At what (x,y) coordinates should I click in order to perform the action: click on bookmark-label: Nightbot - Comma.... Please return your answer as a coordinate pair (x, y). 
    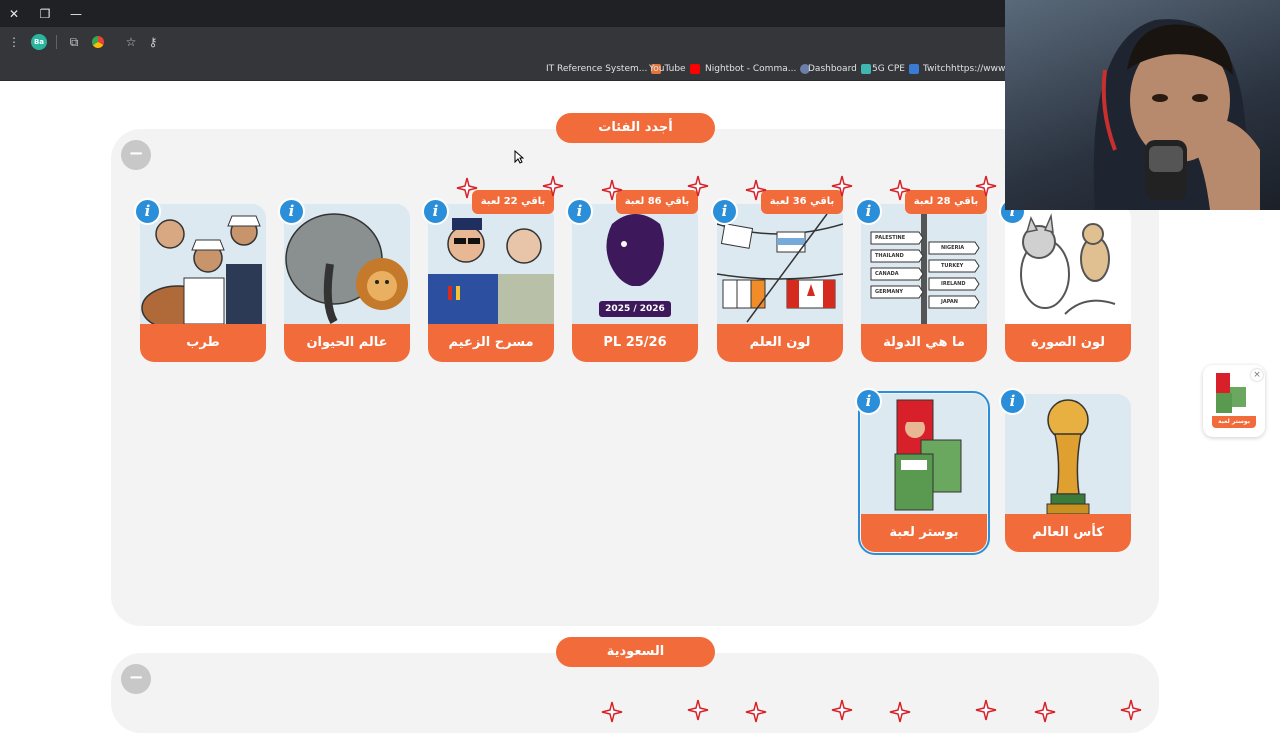
    Looking at the image, I should click on (751, 69).